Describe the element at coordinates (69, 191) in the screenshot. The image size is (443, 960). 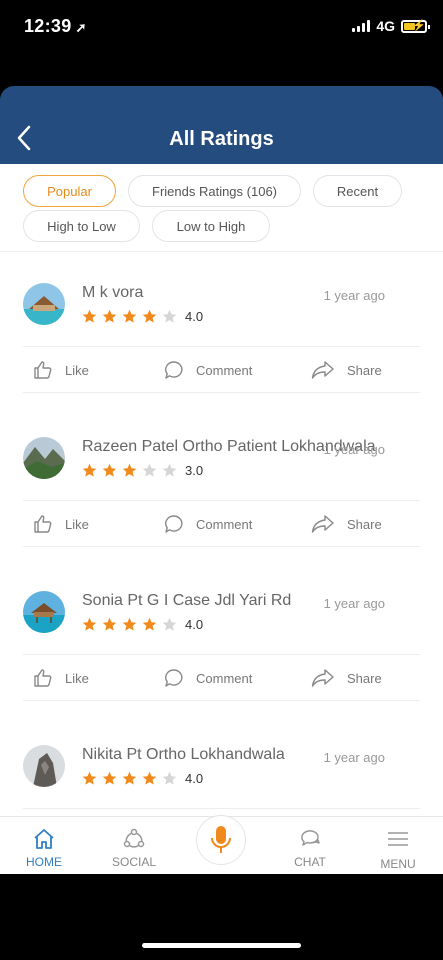
I see `filter-popular: Popular` at that location.